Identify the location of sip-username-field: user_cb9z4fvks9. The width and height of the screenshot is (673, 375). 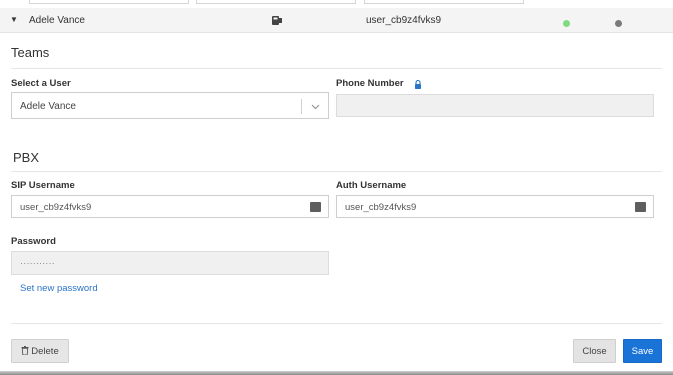
(170, 206).